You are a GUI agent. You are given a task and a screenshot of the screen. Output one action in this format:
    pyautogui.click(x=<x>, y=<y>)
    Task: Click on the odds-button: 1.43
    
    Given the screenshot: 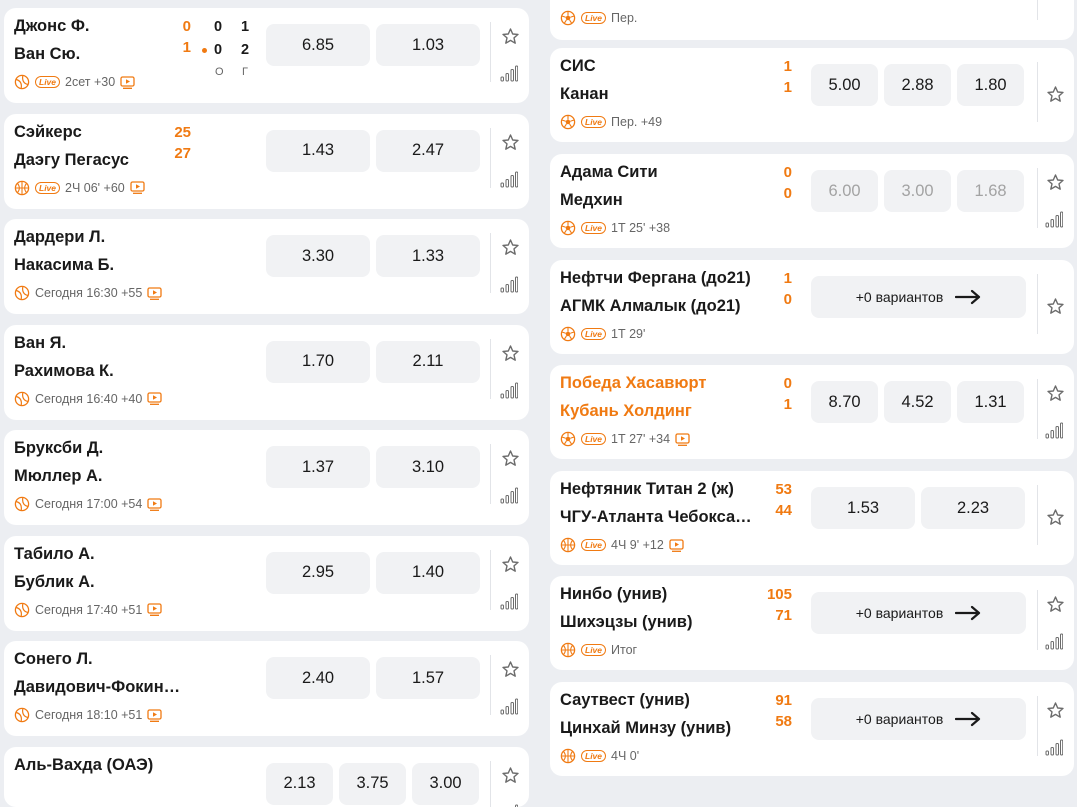 What is the action you would take?
    pyautogui.click(x=318, y=150)
    